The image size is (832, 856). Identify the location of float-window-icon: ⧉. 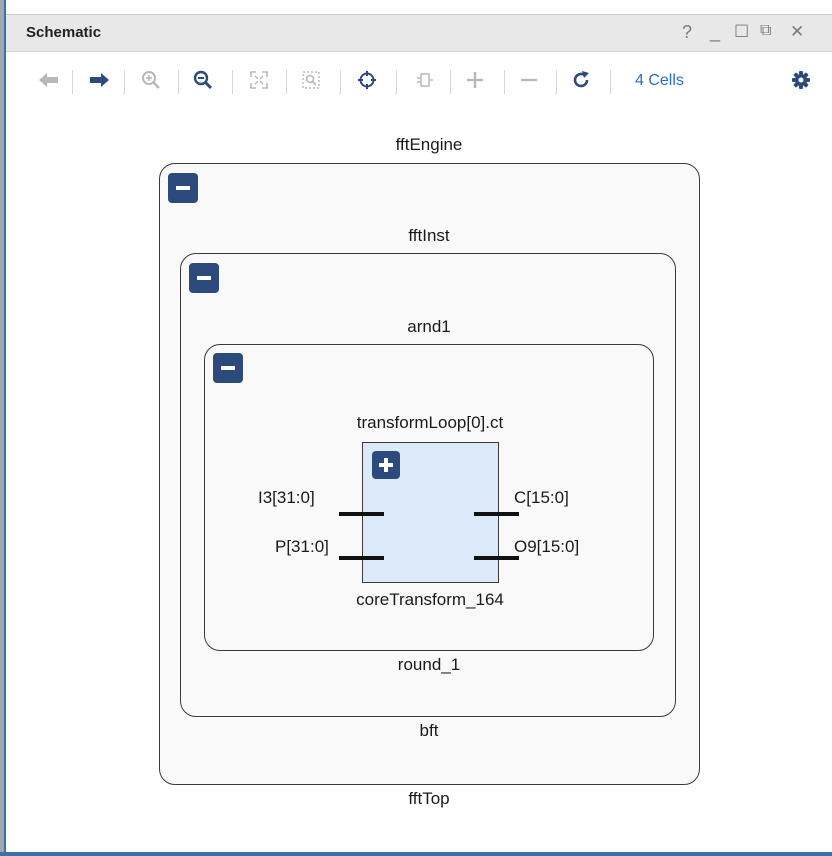
(765, 31).